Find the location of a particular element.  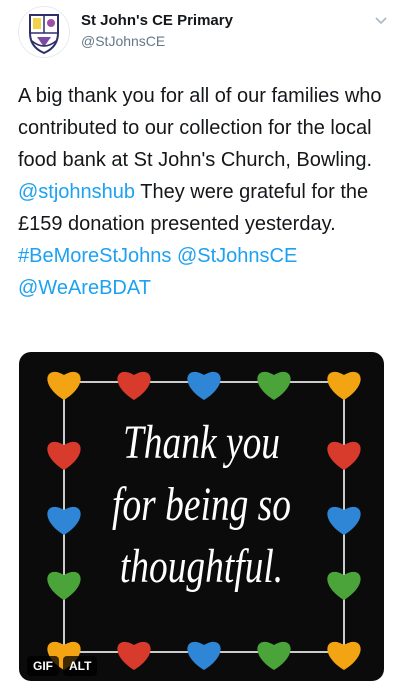

chevron-down-icon is located at coordinates (381, 21).